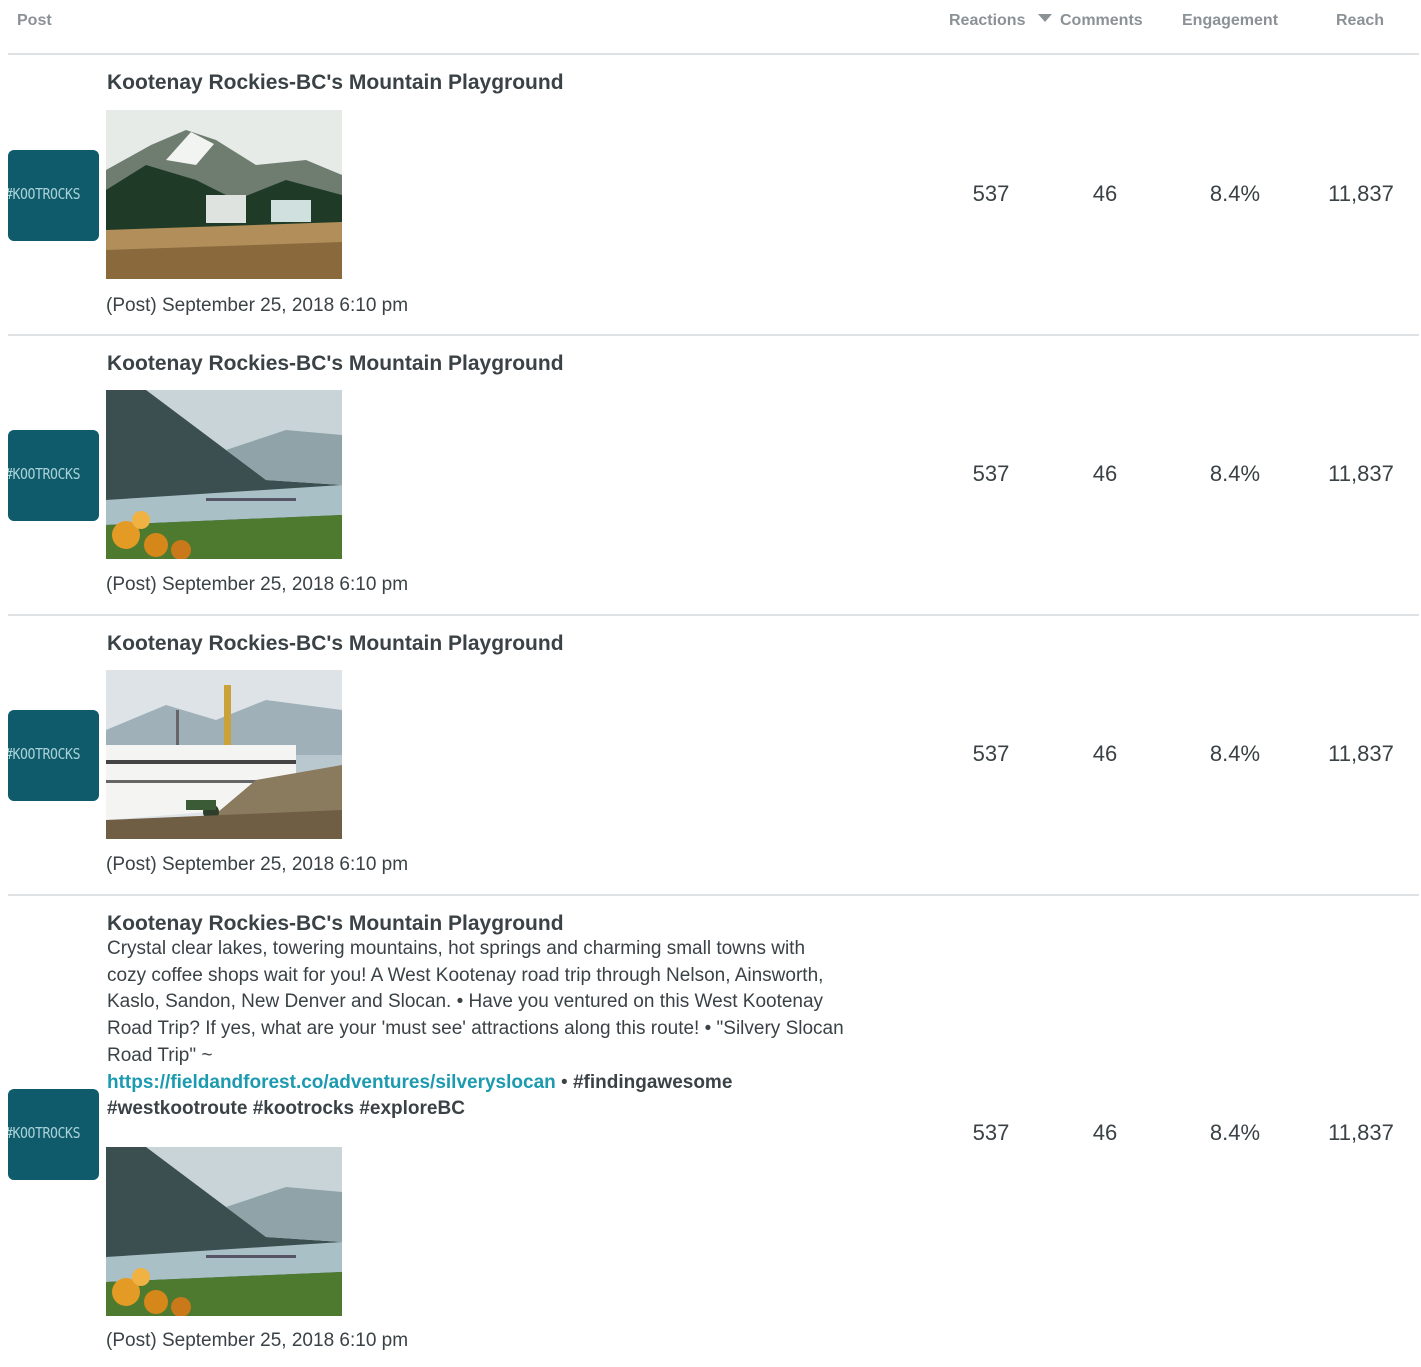  Describe the element at coordinates (1045, 18) in the screenshot. I see `sort-descending-icon` at that location.